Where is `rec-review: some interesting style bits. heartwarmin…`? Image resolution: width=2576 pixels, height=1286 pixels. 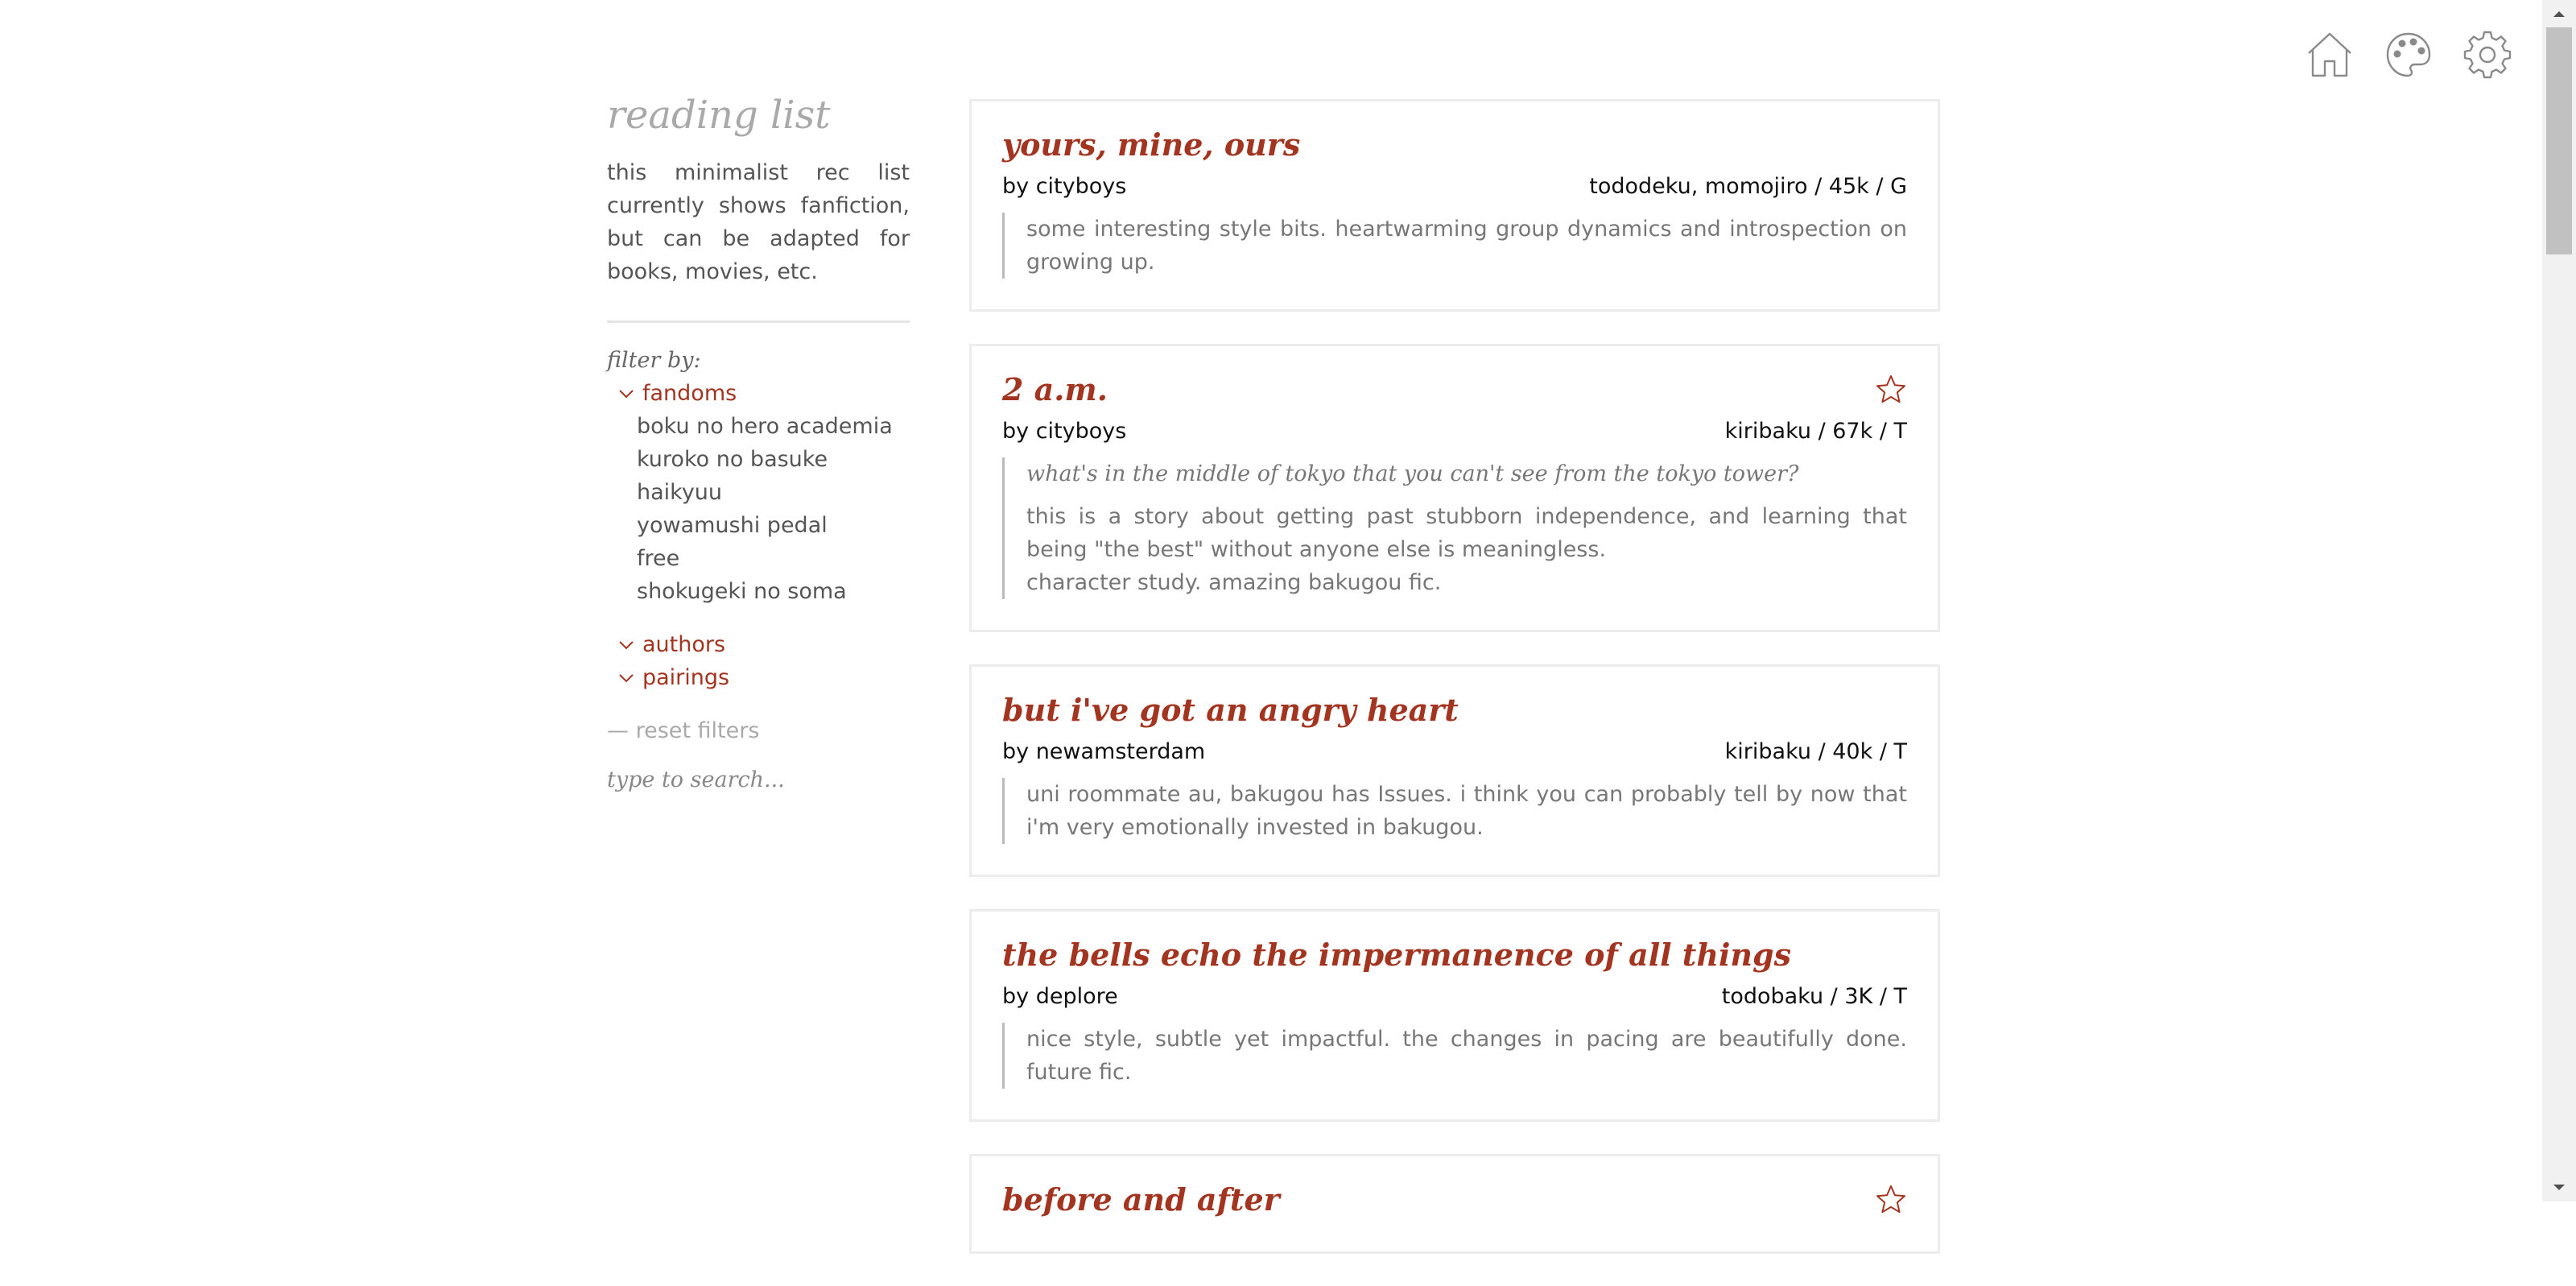 rec-review: some interesting style bits. heartwarmin… is located at coordinates (1454, 246).